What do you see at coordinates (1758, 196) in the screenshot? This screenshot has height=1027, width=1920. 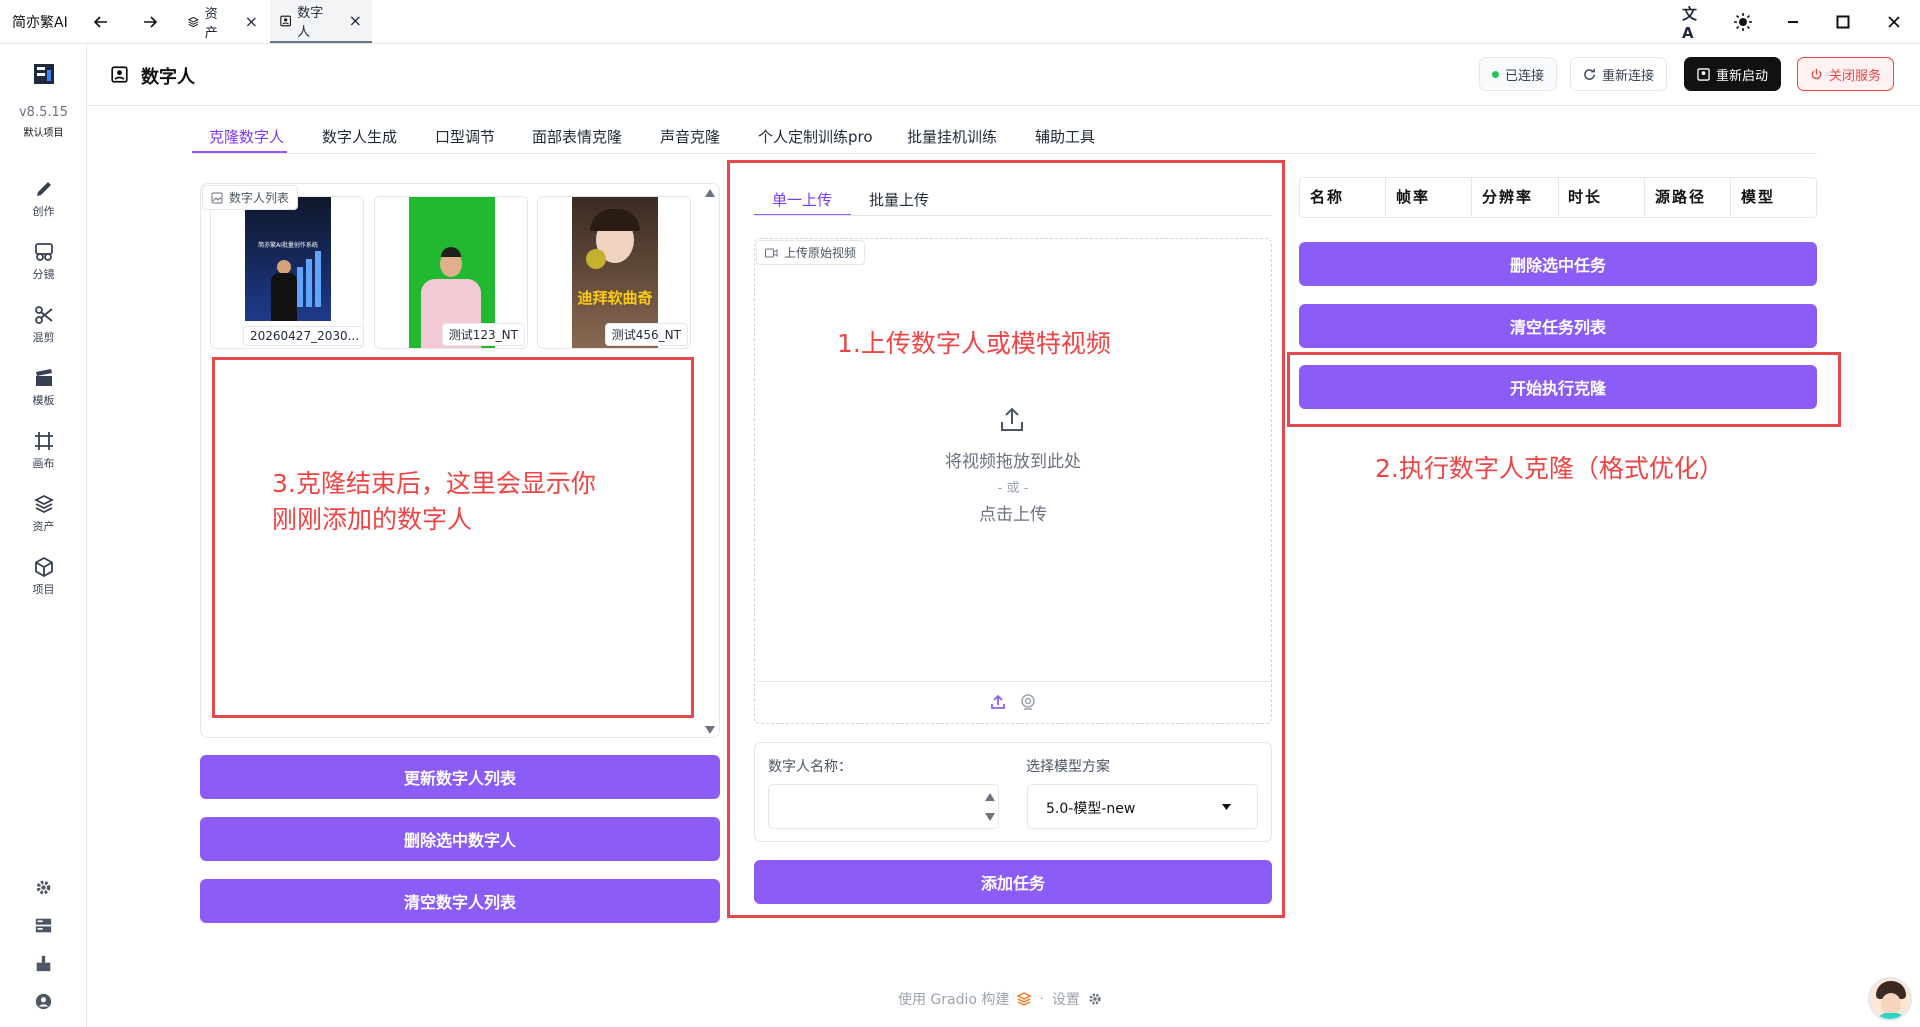 I see `column-header-model: 模型` at bounding box center [1758, 196].